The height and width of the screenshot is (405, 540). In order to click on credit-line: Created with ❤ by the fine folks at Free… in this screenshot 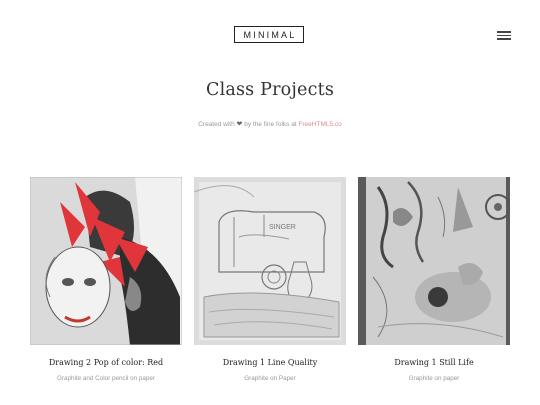, I will do `click(270, 124)`.